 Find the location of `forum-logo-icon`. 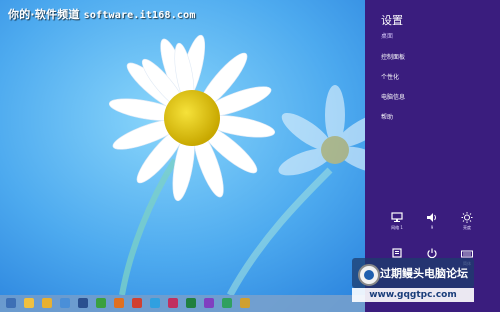

forum-logo-icon is located at coordinates (369, 275).